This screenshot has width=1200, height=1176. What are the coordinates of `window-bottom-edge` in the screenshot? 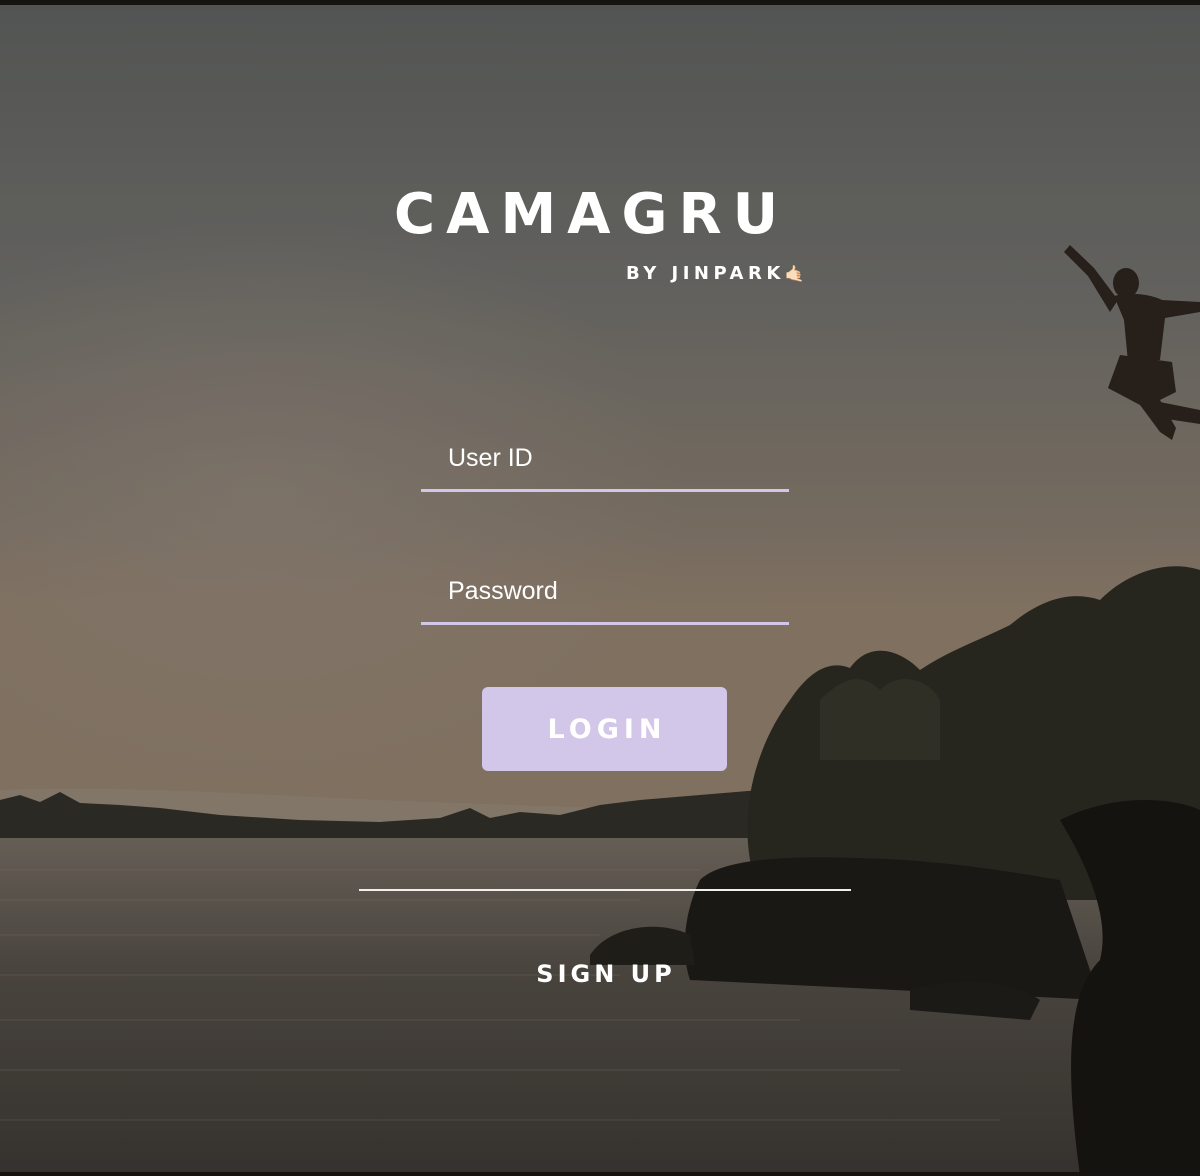 It's located at (600, 1174).